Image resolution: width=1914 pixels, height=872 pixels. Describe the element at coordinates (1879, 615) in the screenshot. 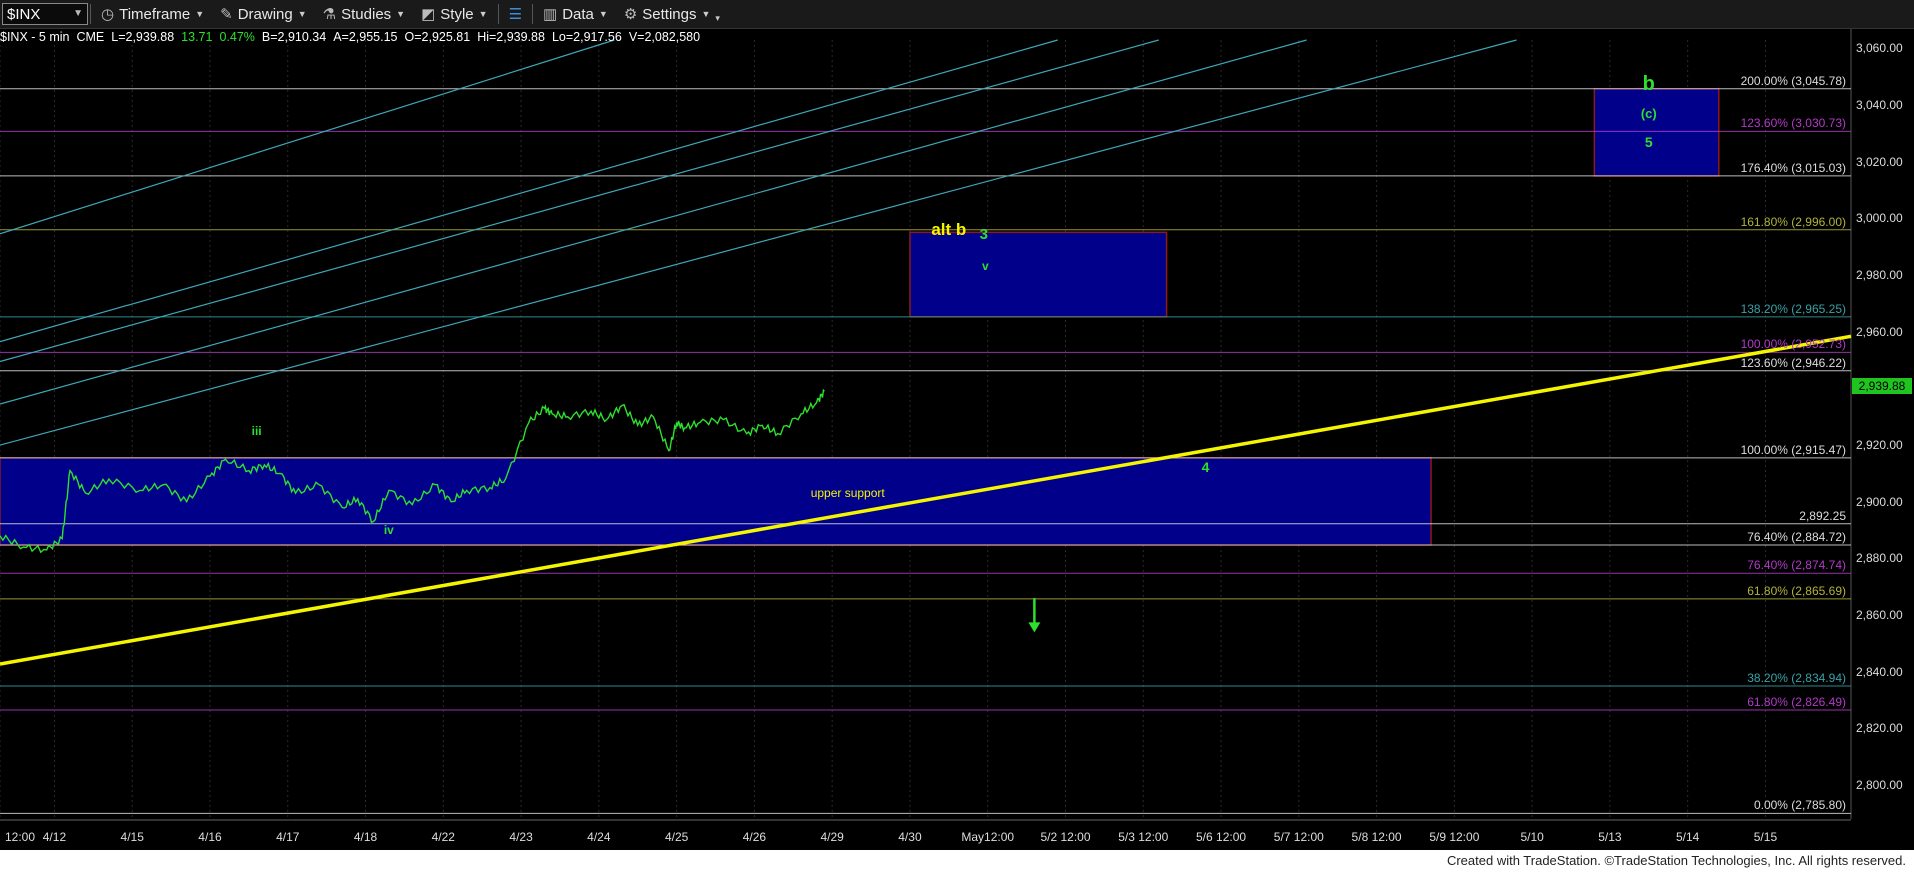

I see `y-tick-label: 2,860.00` at that location.